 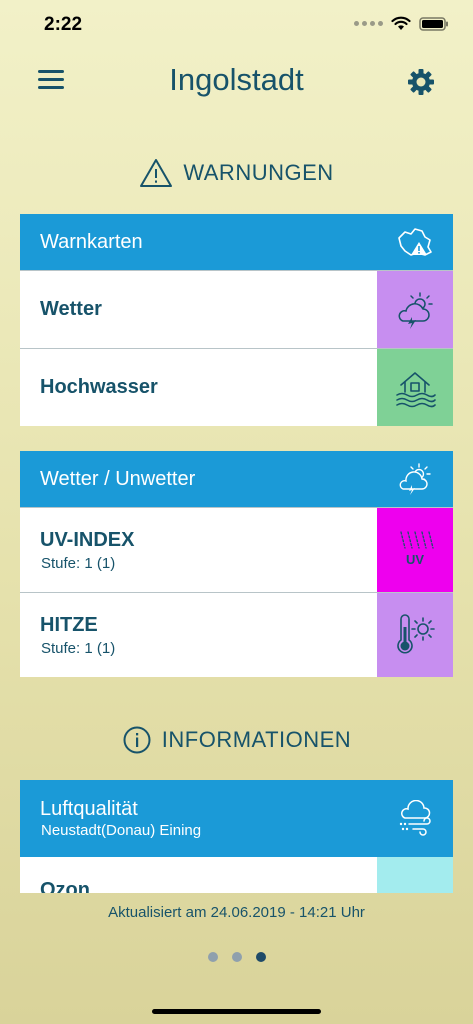 I want to click on air-quality-icon, so click(x=415, y=818).